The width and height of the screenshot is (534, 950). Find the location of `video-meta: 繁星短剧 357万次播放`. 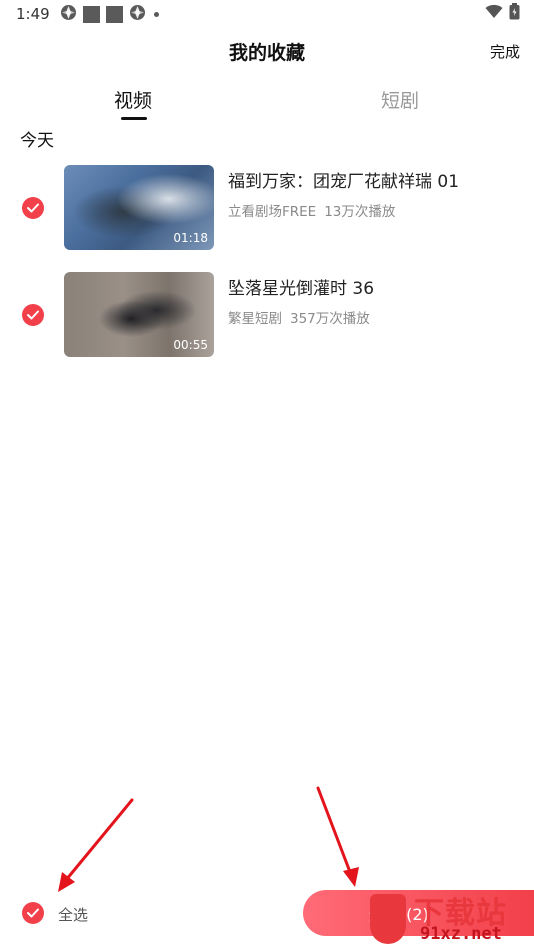

video-meta: 繁星短剧 357万次播放 is located at coordinates (299, 317).